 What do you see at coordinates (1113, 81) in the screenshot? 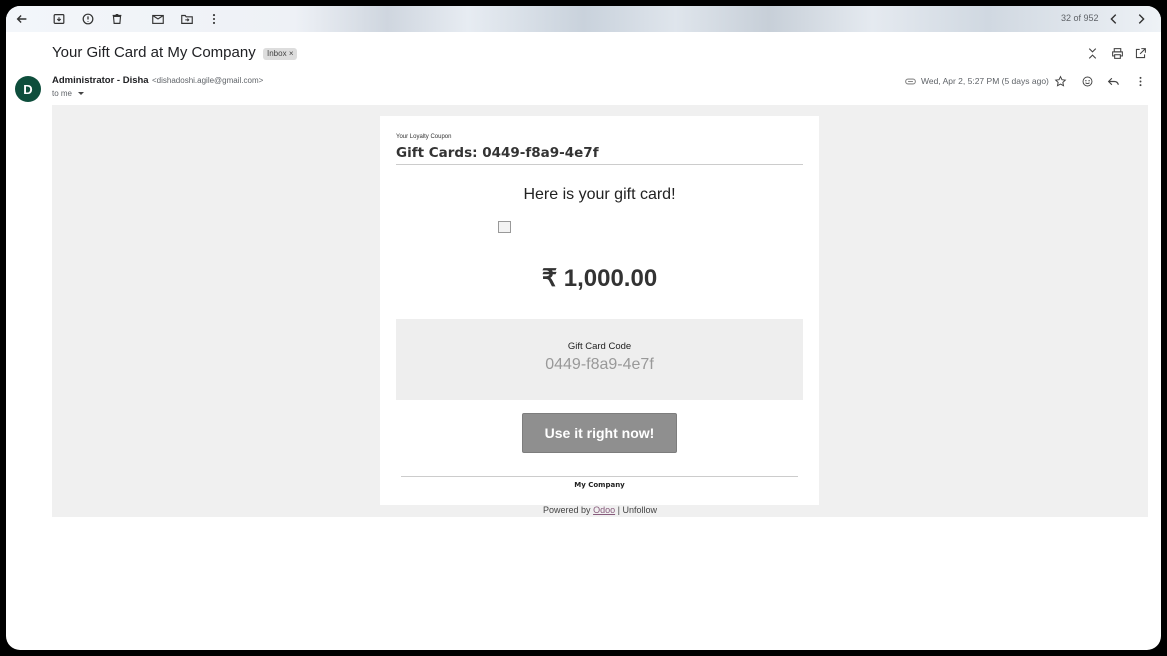
I see `reply-icon` at bounding box center [1113, 81].